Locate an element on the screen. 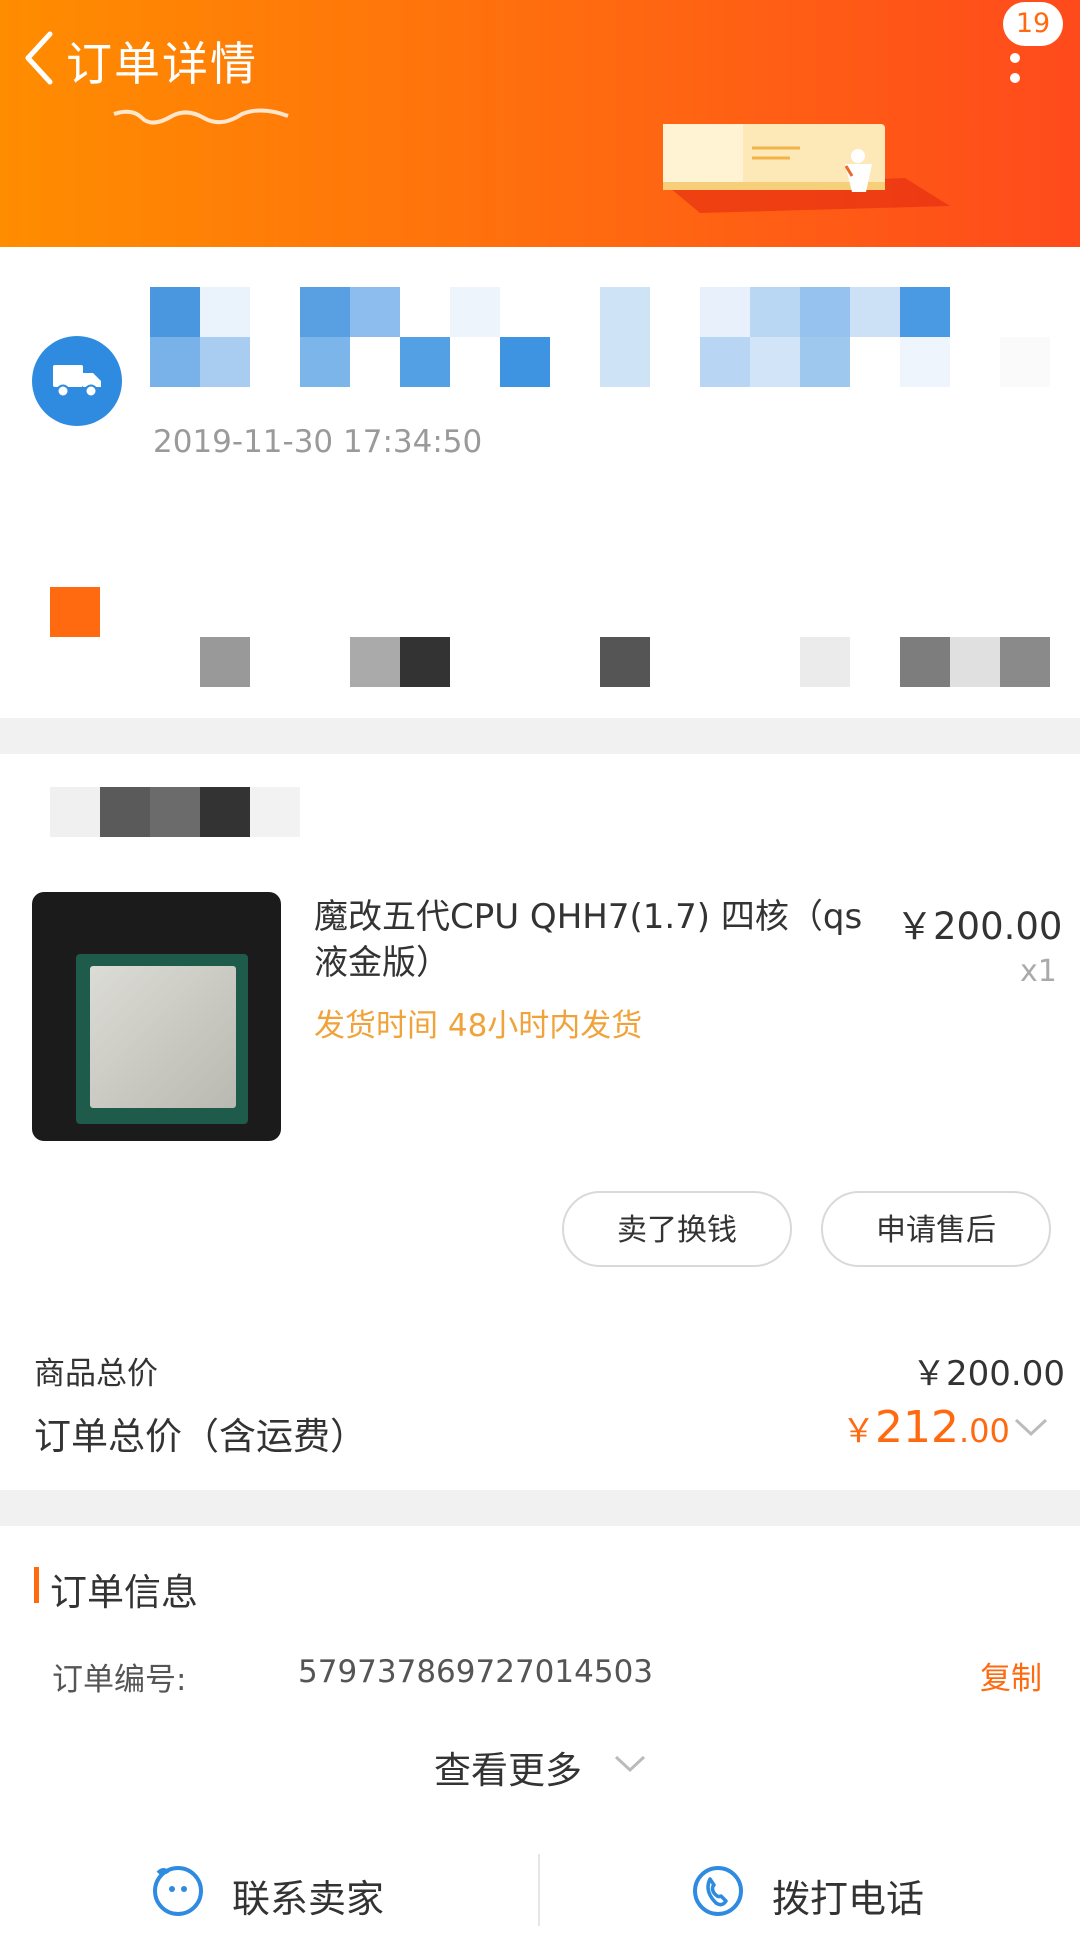 Image resolution: width=1080 pixels, height=1957 pixels. order-number-value: 579737869727014503 is located at coordinates (476, 1672).